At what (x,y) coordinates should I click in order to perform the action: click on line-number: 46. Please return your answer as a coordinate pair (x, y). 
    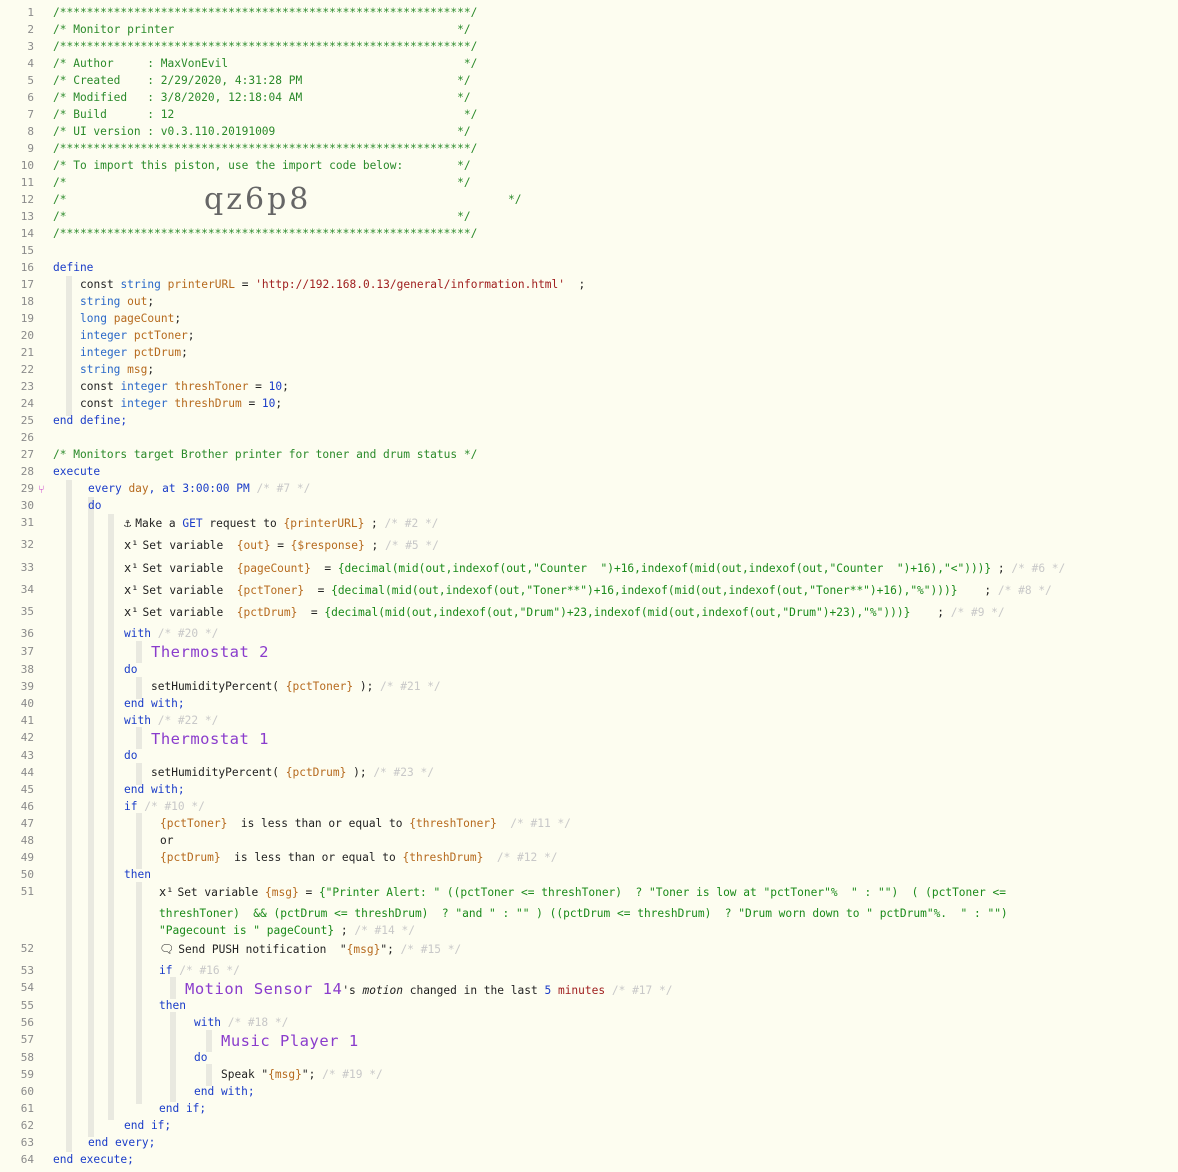
    Looking at the image, I should click on (27, 806).